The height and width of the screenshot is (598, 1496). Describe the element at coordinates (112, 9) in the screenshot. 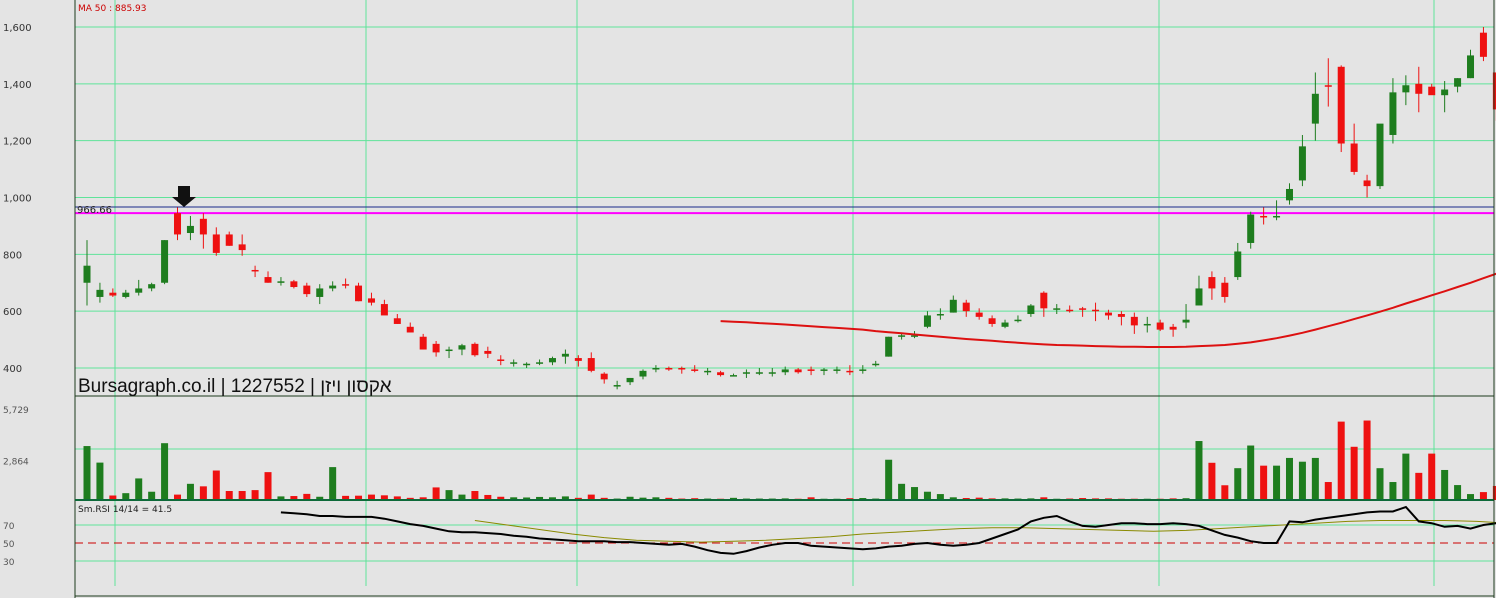

I see `ma-label: MA 50 : 885.93` at that location.